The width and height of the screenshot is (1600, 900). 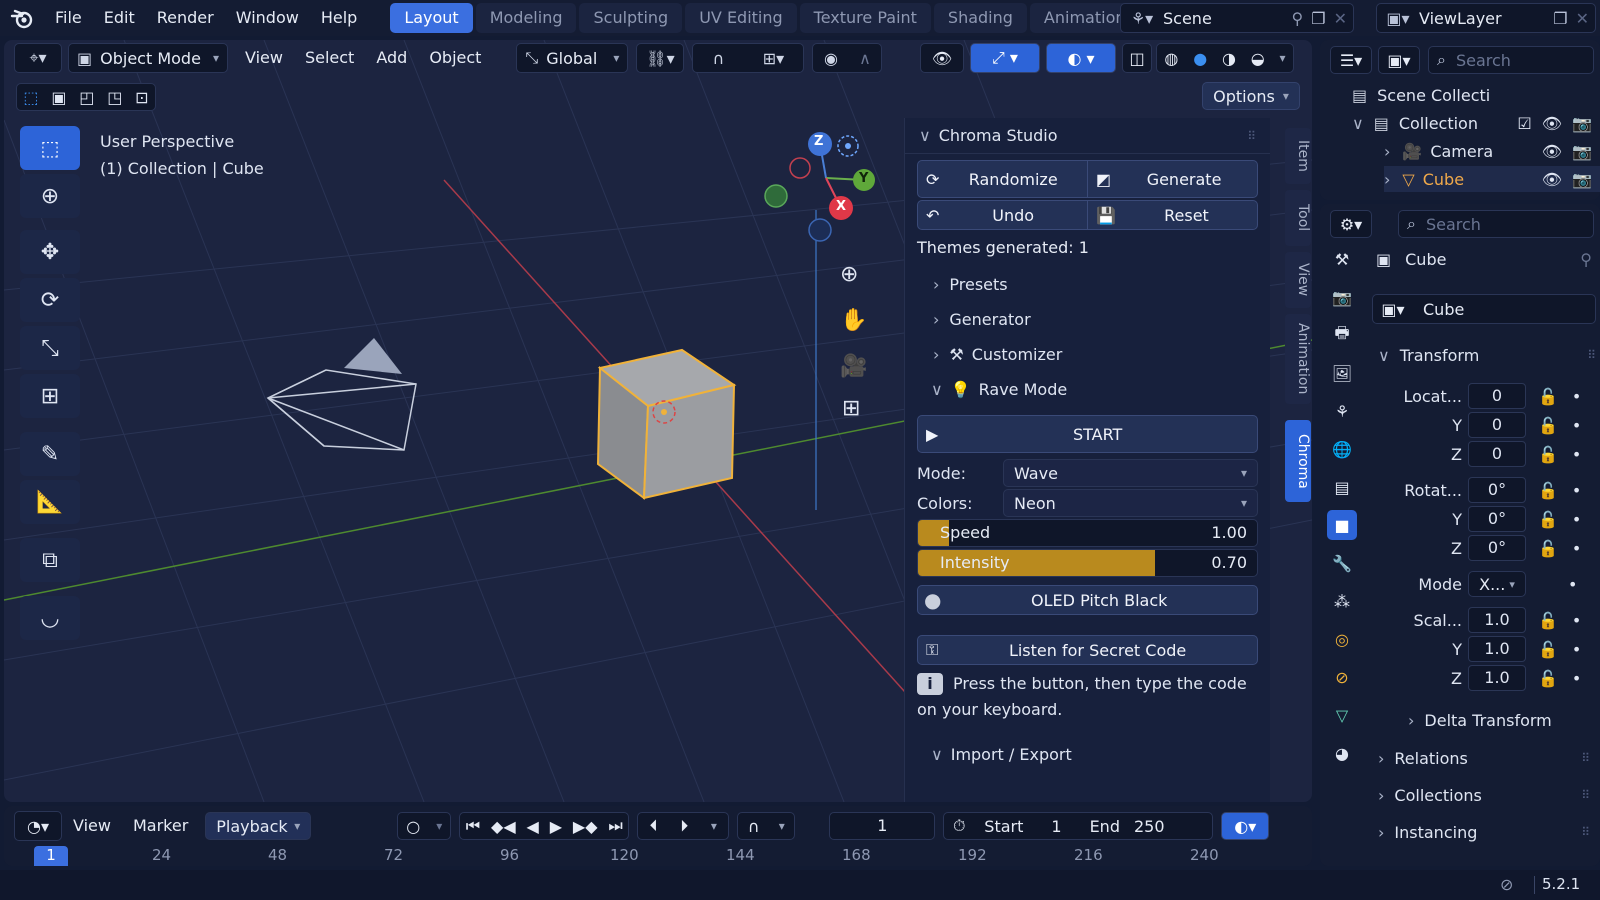 What do you see at coordinates (942, 58) in the screenshot?
I see `visibility-button: 👁` at bounding box center [942, 58].